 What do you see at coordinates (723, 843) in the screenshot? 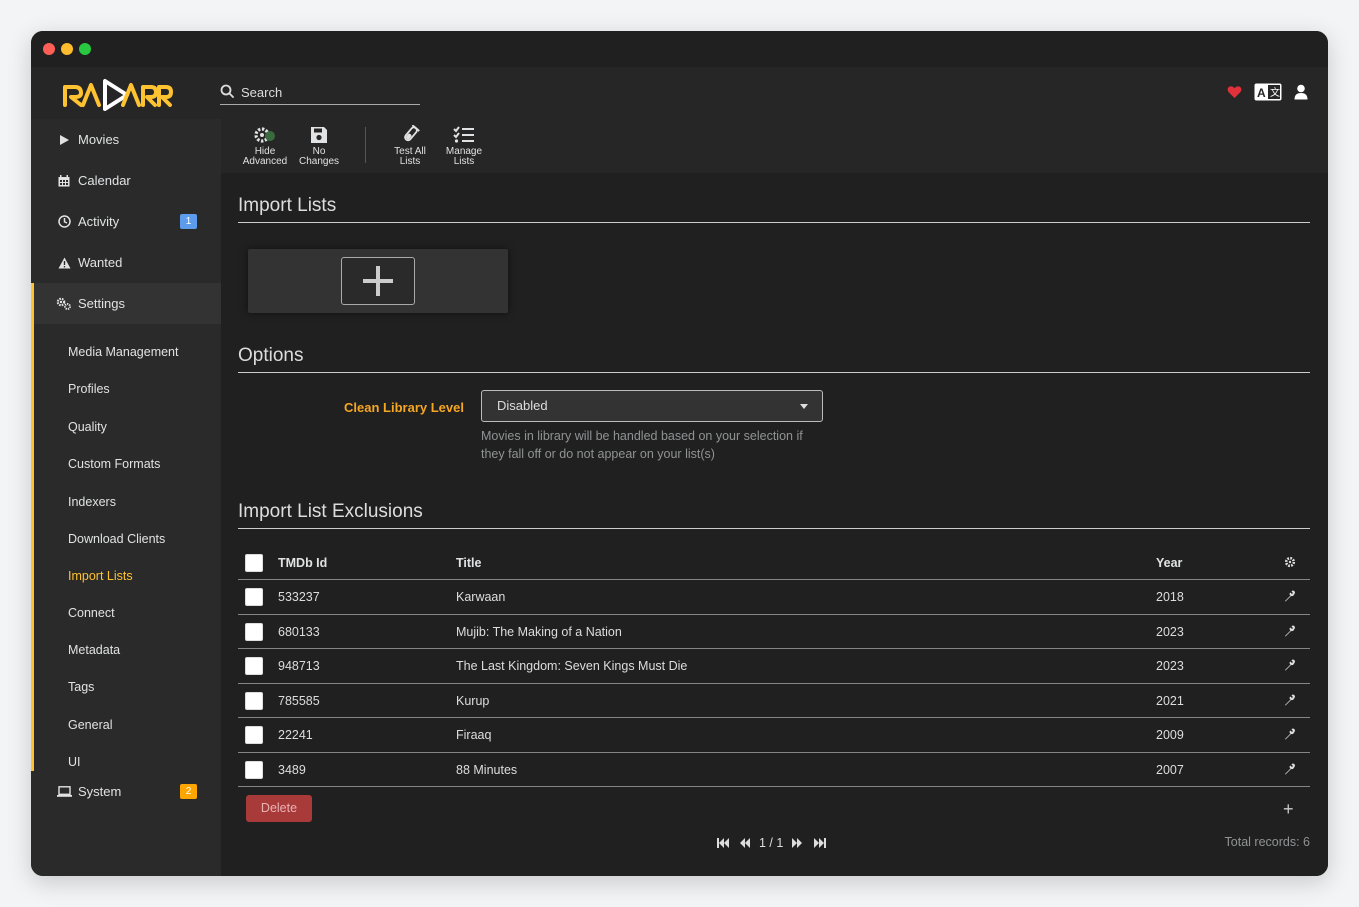
I see `first-page-icon` at bounding box center [723, 843].